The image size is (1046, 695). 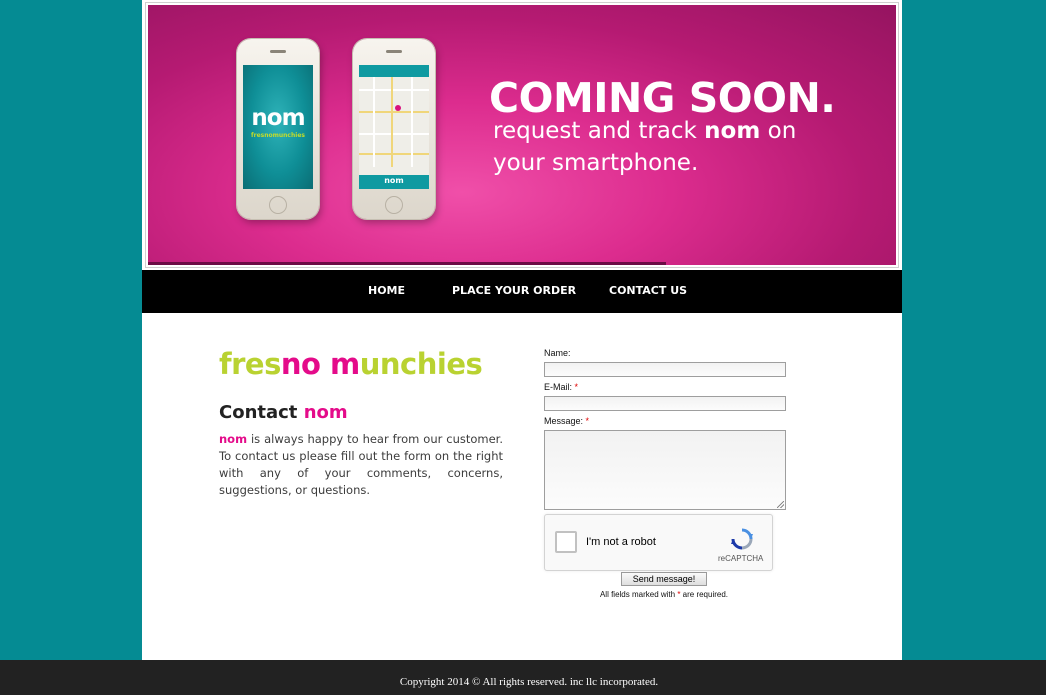 What do you see at coordinates (587, 421) in the screenshot?
I see `message-required-marker: *` at bounding box center [587, 421].